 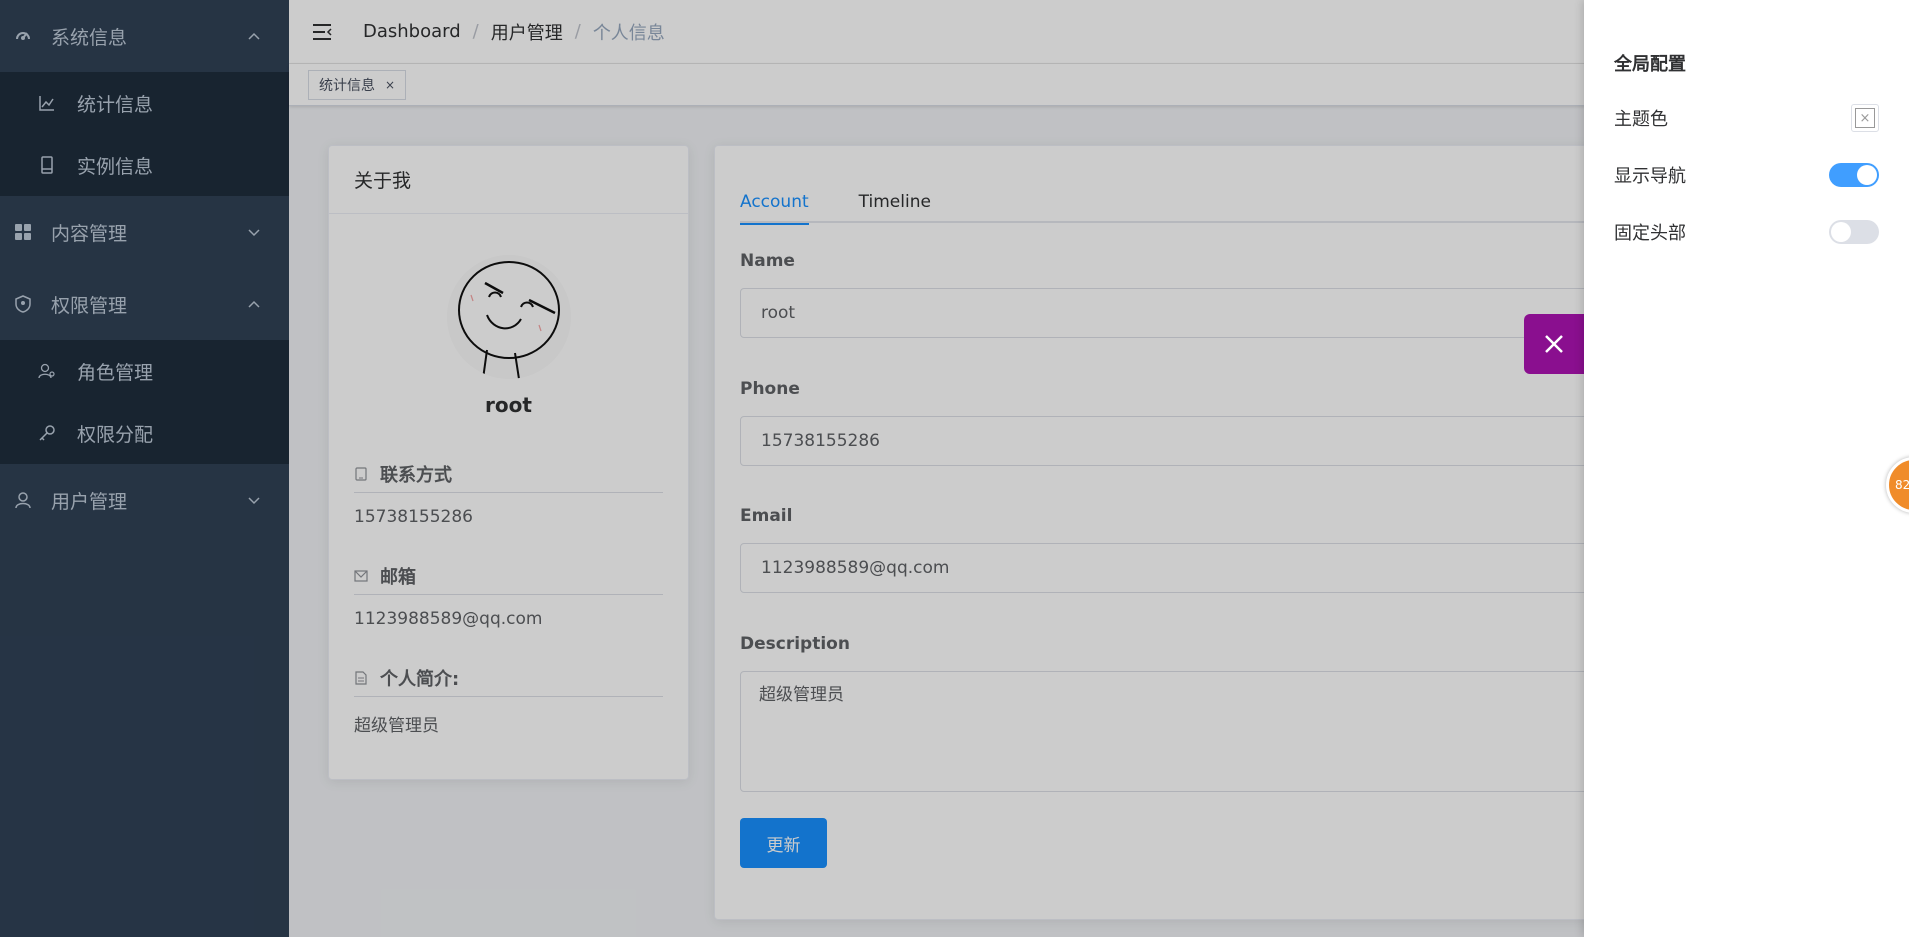 I want to click on theme-color-picker: ×, so click(x=1865, y=118).